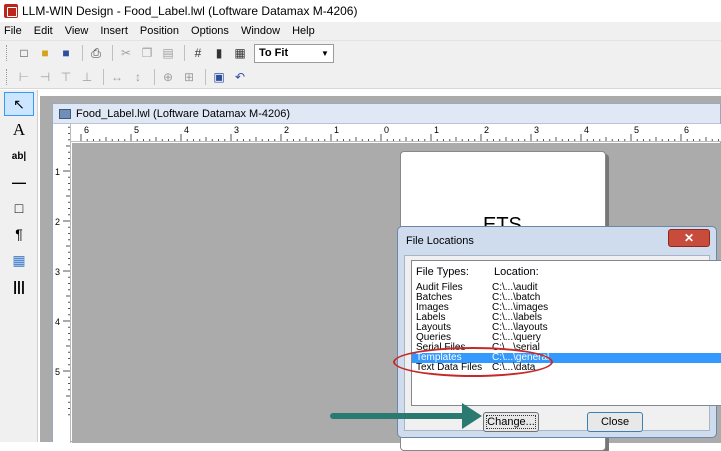 The height and width of the screenshot is (451, 721). I want to click on menu-window: Window, so click(260, 31).